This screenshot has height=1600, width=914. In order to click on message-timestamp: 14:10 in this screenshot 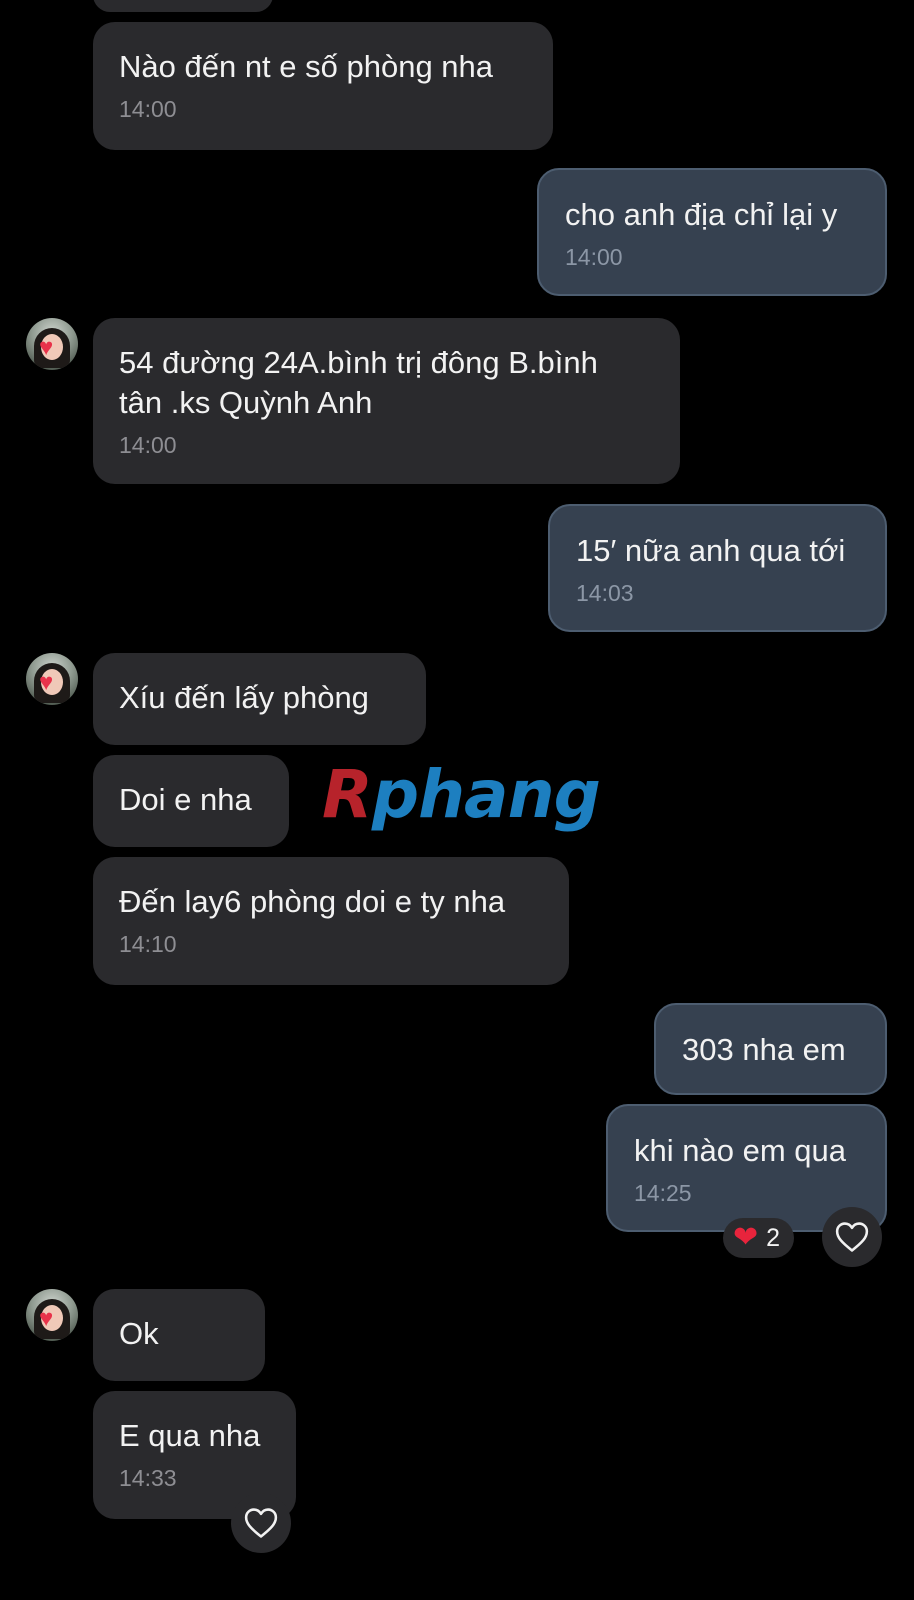, I will do `click(148, 944)`.